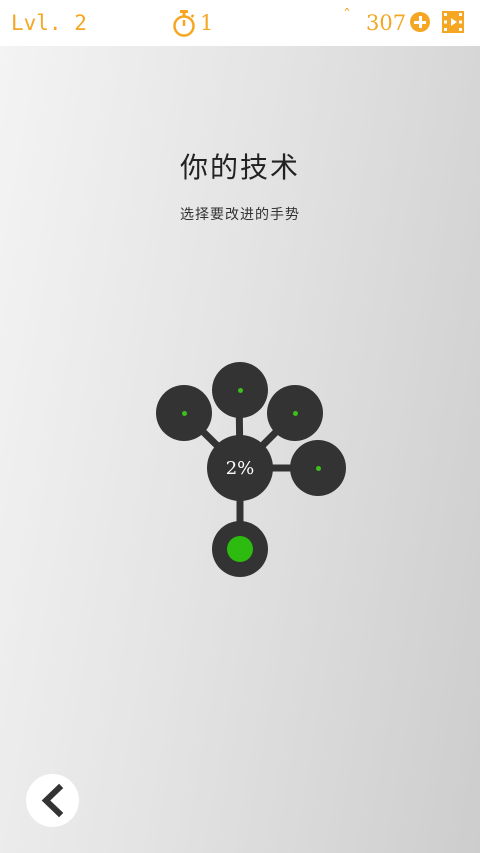 The width and height of the screenshot is (480, 853). I want to click on palm-node: 2%, so click(240, 468).